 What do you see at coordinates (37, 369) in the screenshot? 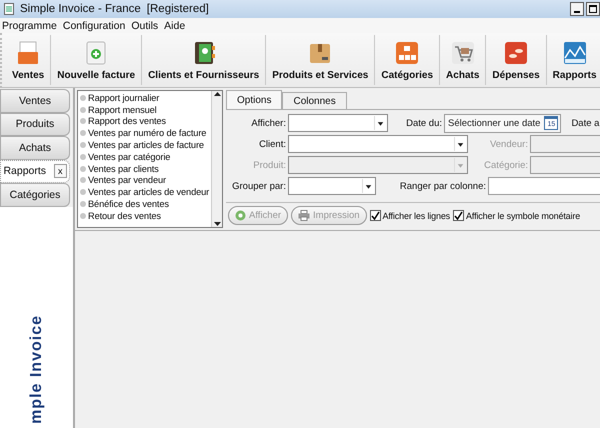
I see `logo-text: mple Invoice` at bounding box center [37, 369].